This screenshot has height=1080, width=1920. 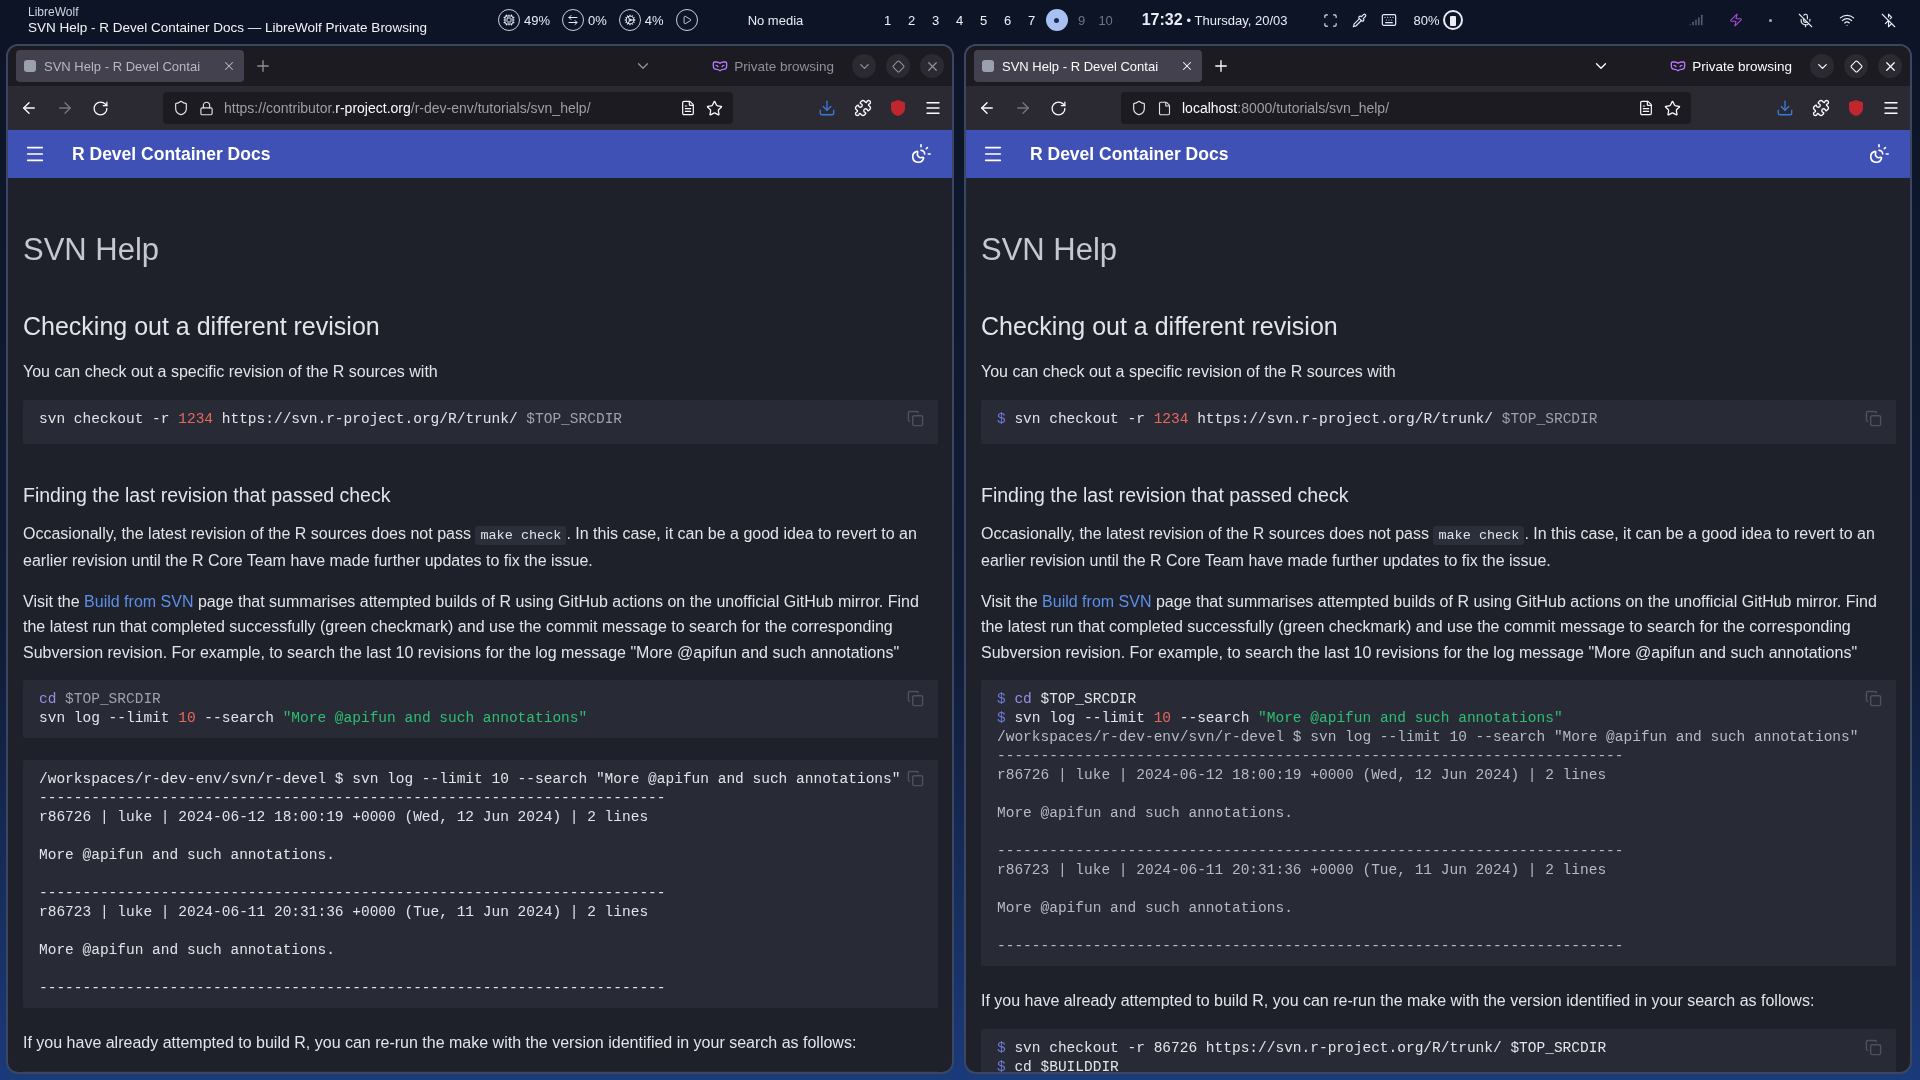 What do you see at coordinates (959, 20) in the screenshot?
I see `workspace-number: 4` at bounding box center [959, 20].